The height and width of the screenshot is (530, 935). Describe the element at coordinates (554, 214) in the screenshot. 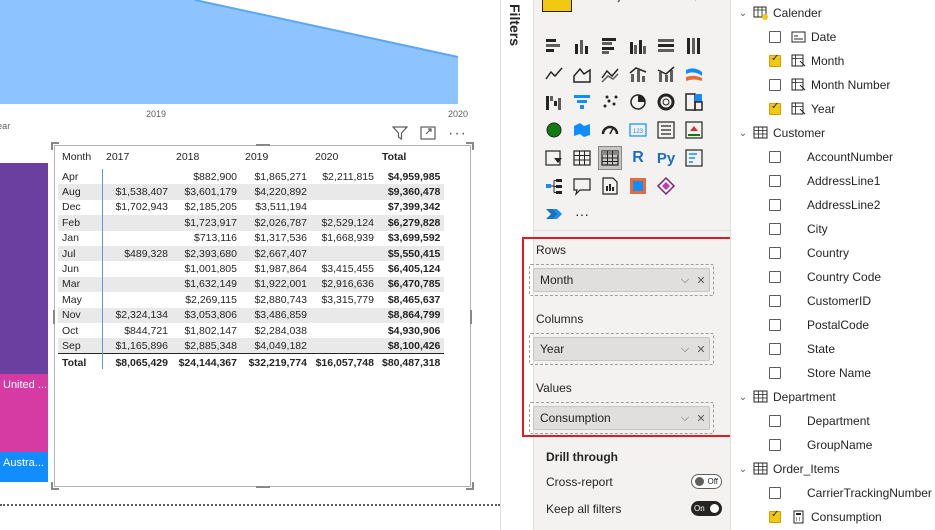

I see `power-automate-icon` at that location.